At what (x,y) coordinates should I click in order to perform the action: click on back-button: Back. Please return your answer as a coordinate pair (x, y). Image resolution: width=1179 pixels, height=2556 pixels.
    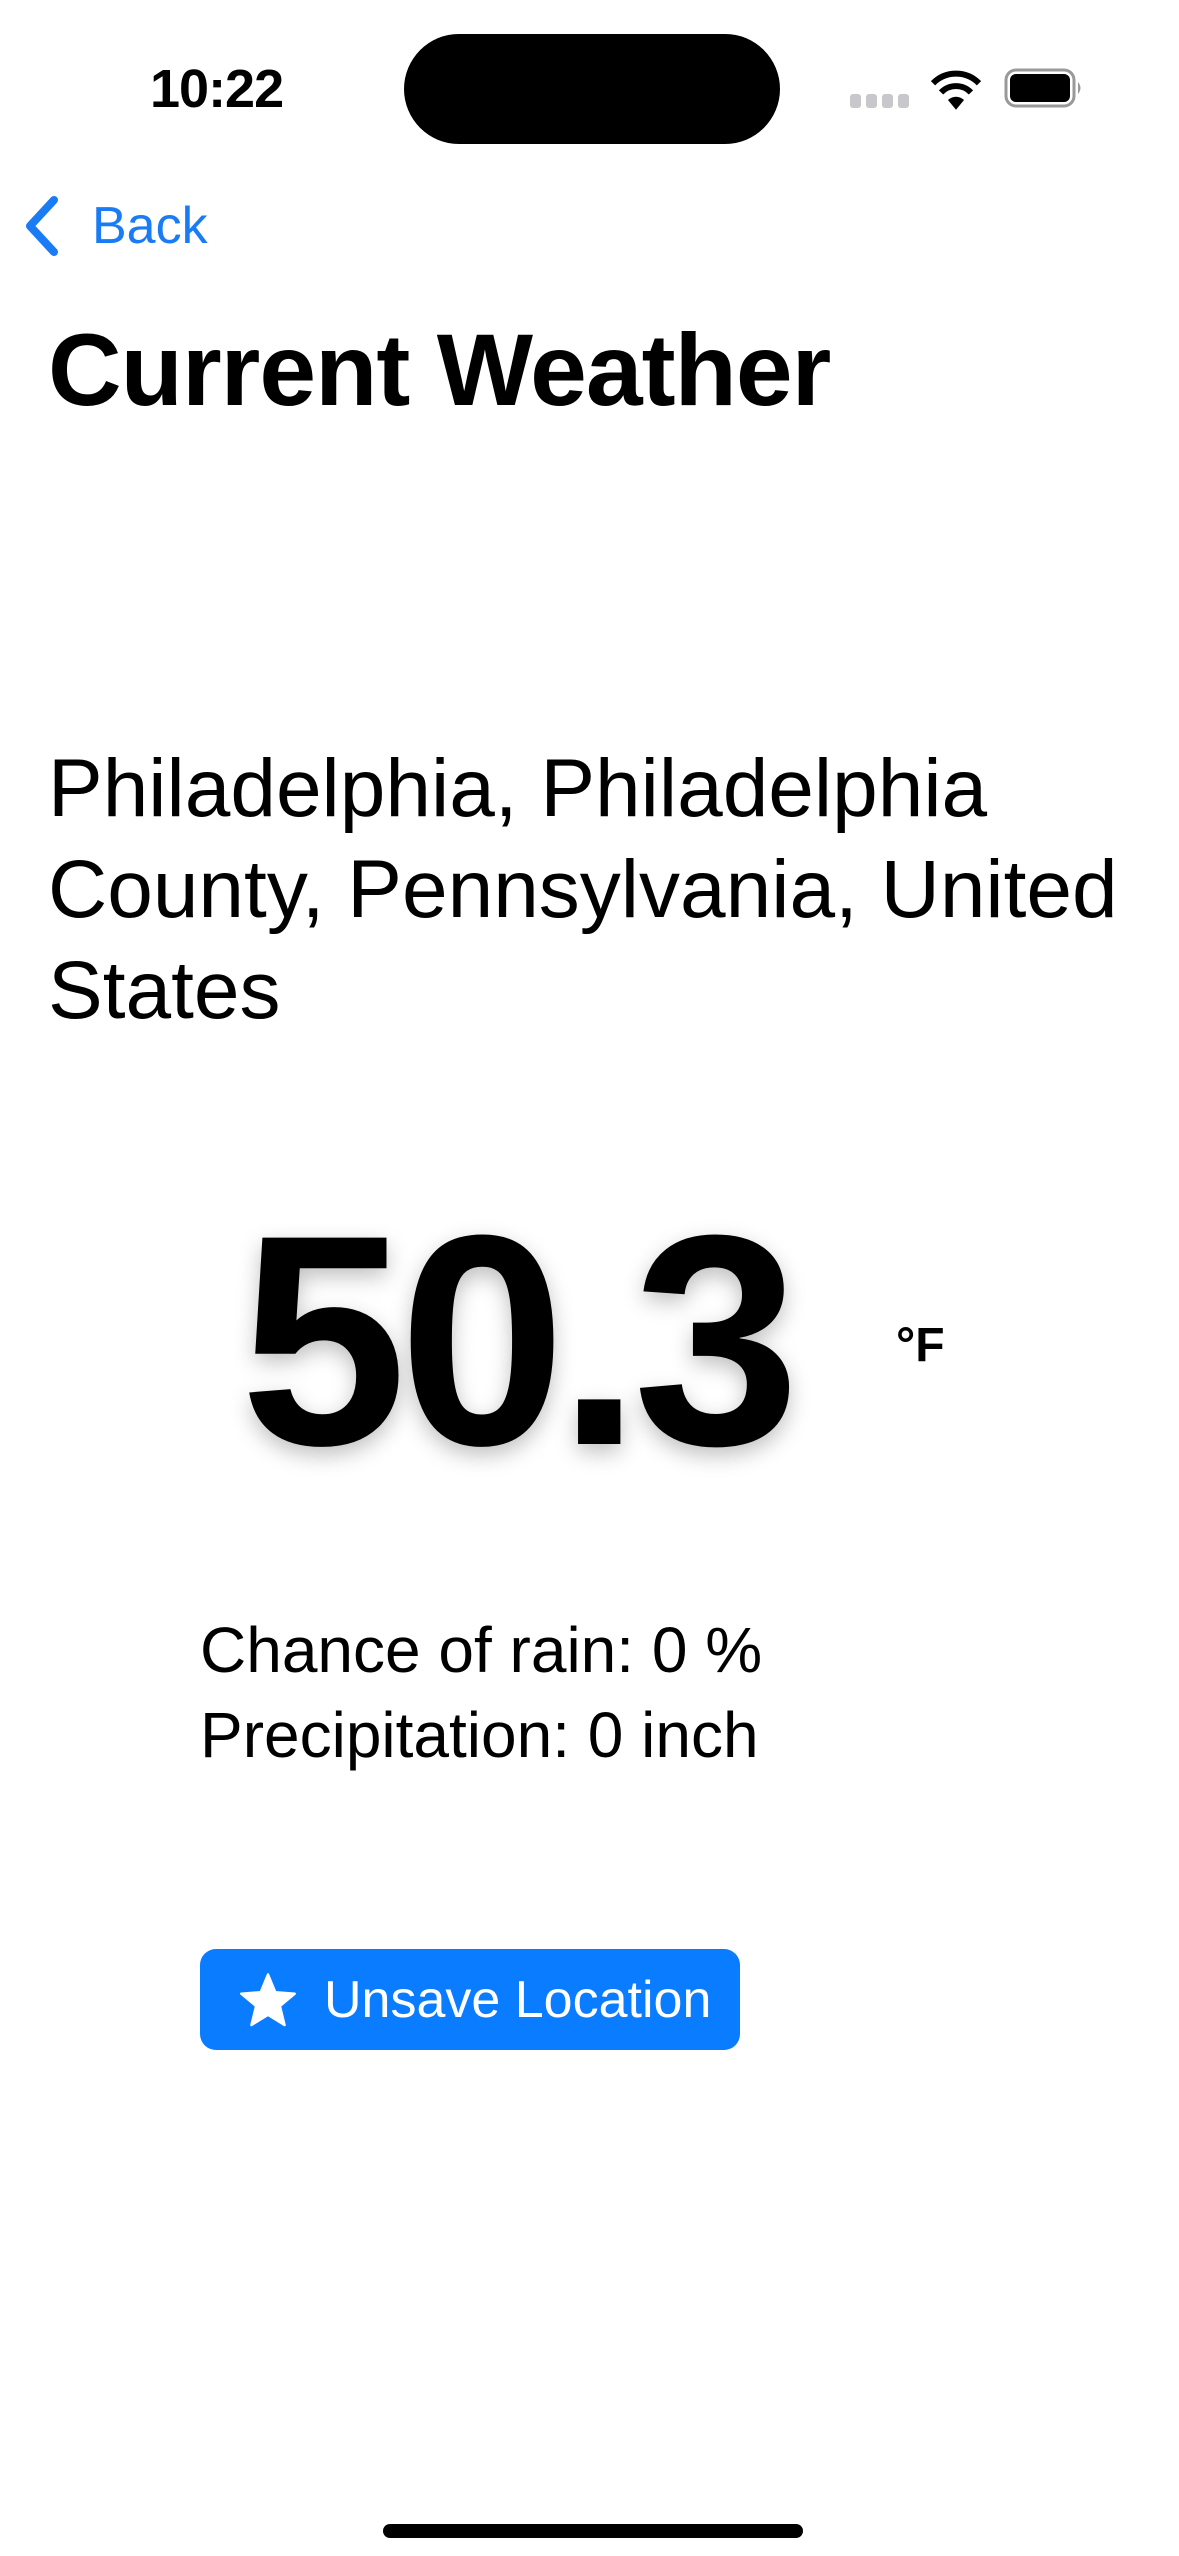
    Looking at the image, I should click on (115, 226).